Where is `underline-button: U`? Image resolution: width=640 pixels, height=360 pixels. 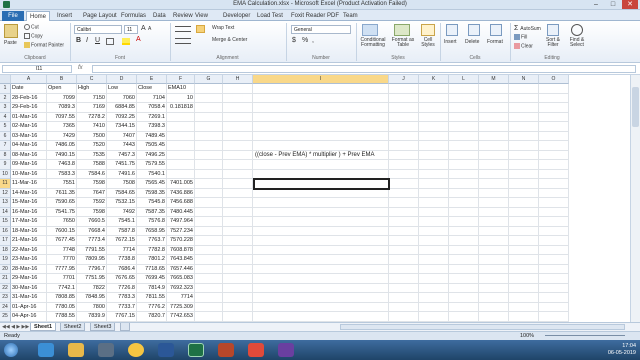
underline-button: U is located at coordinates (97, 40).